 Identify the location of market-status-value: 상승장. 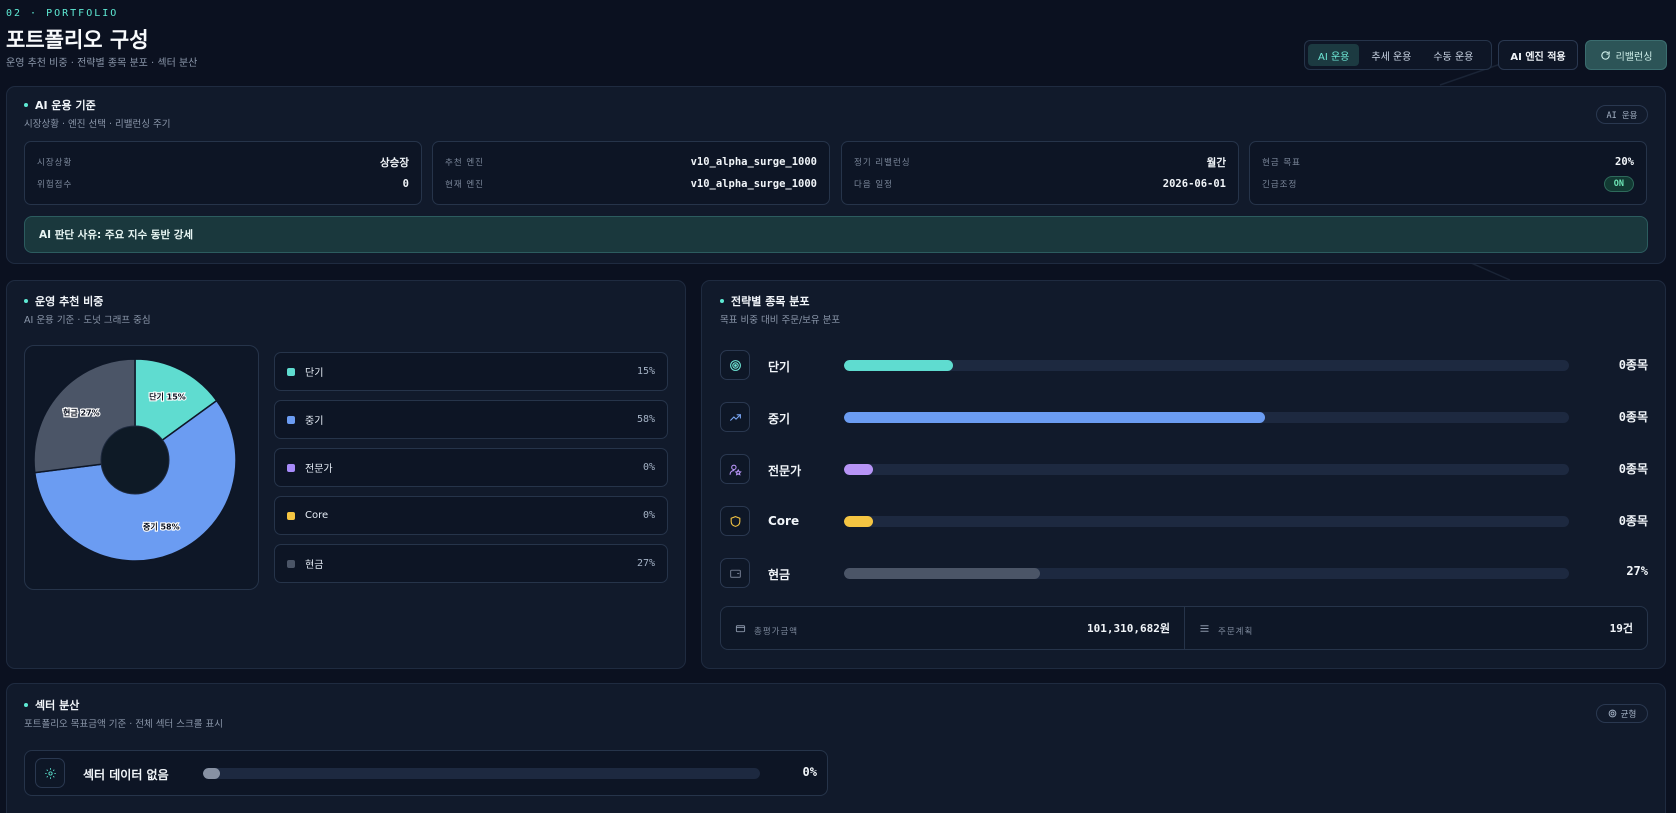
(394, 162).